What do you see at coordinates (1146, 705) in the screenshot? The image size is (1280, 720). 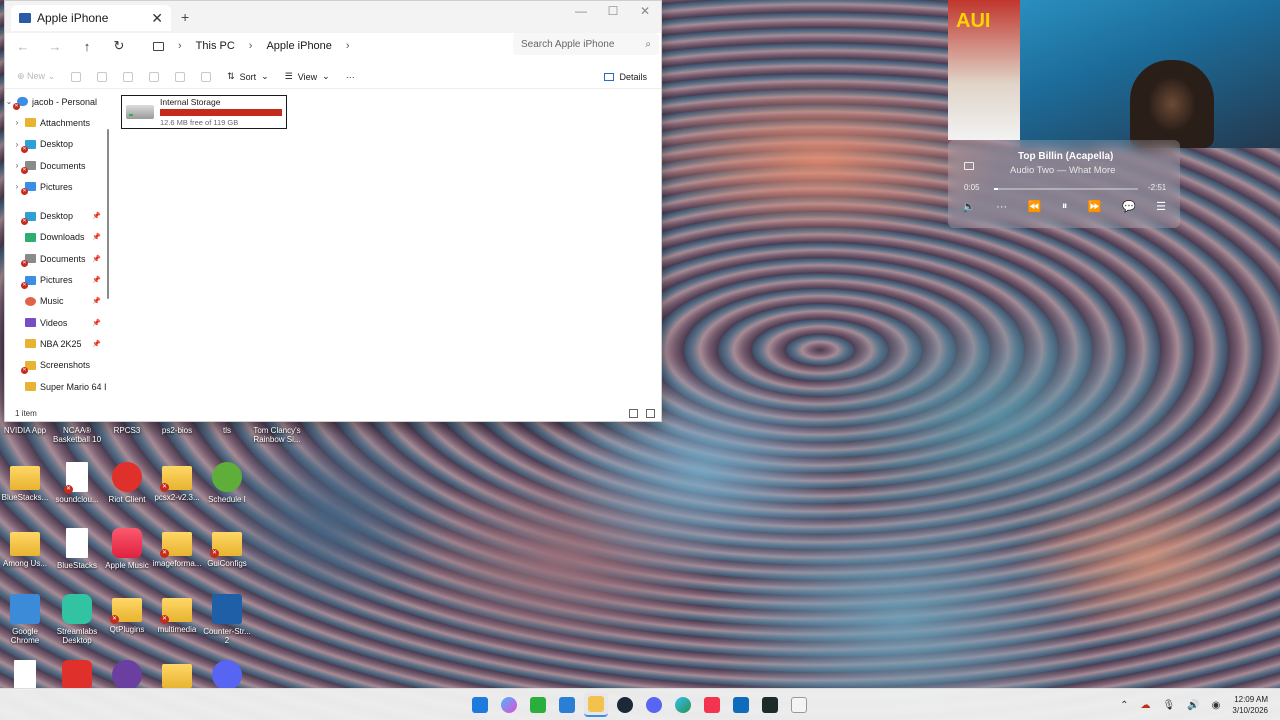 I see `onedrive-error-icon: ☁` at bounding box center [1146, 705].